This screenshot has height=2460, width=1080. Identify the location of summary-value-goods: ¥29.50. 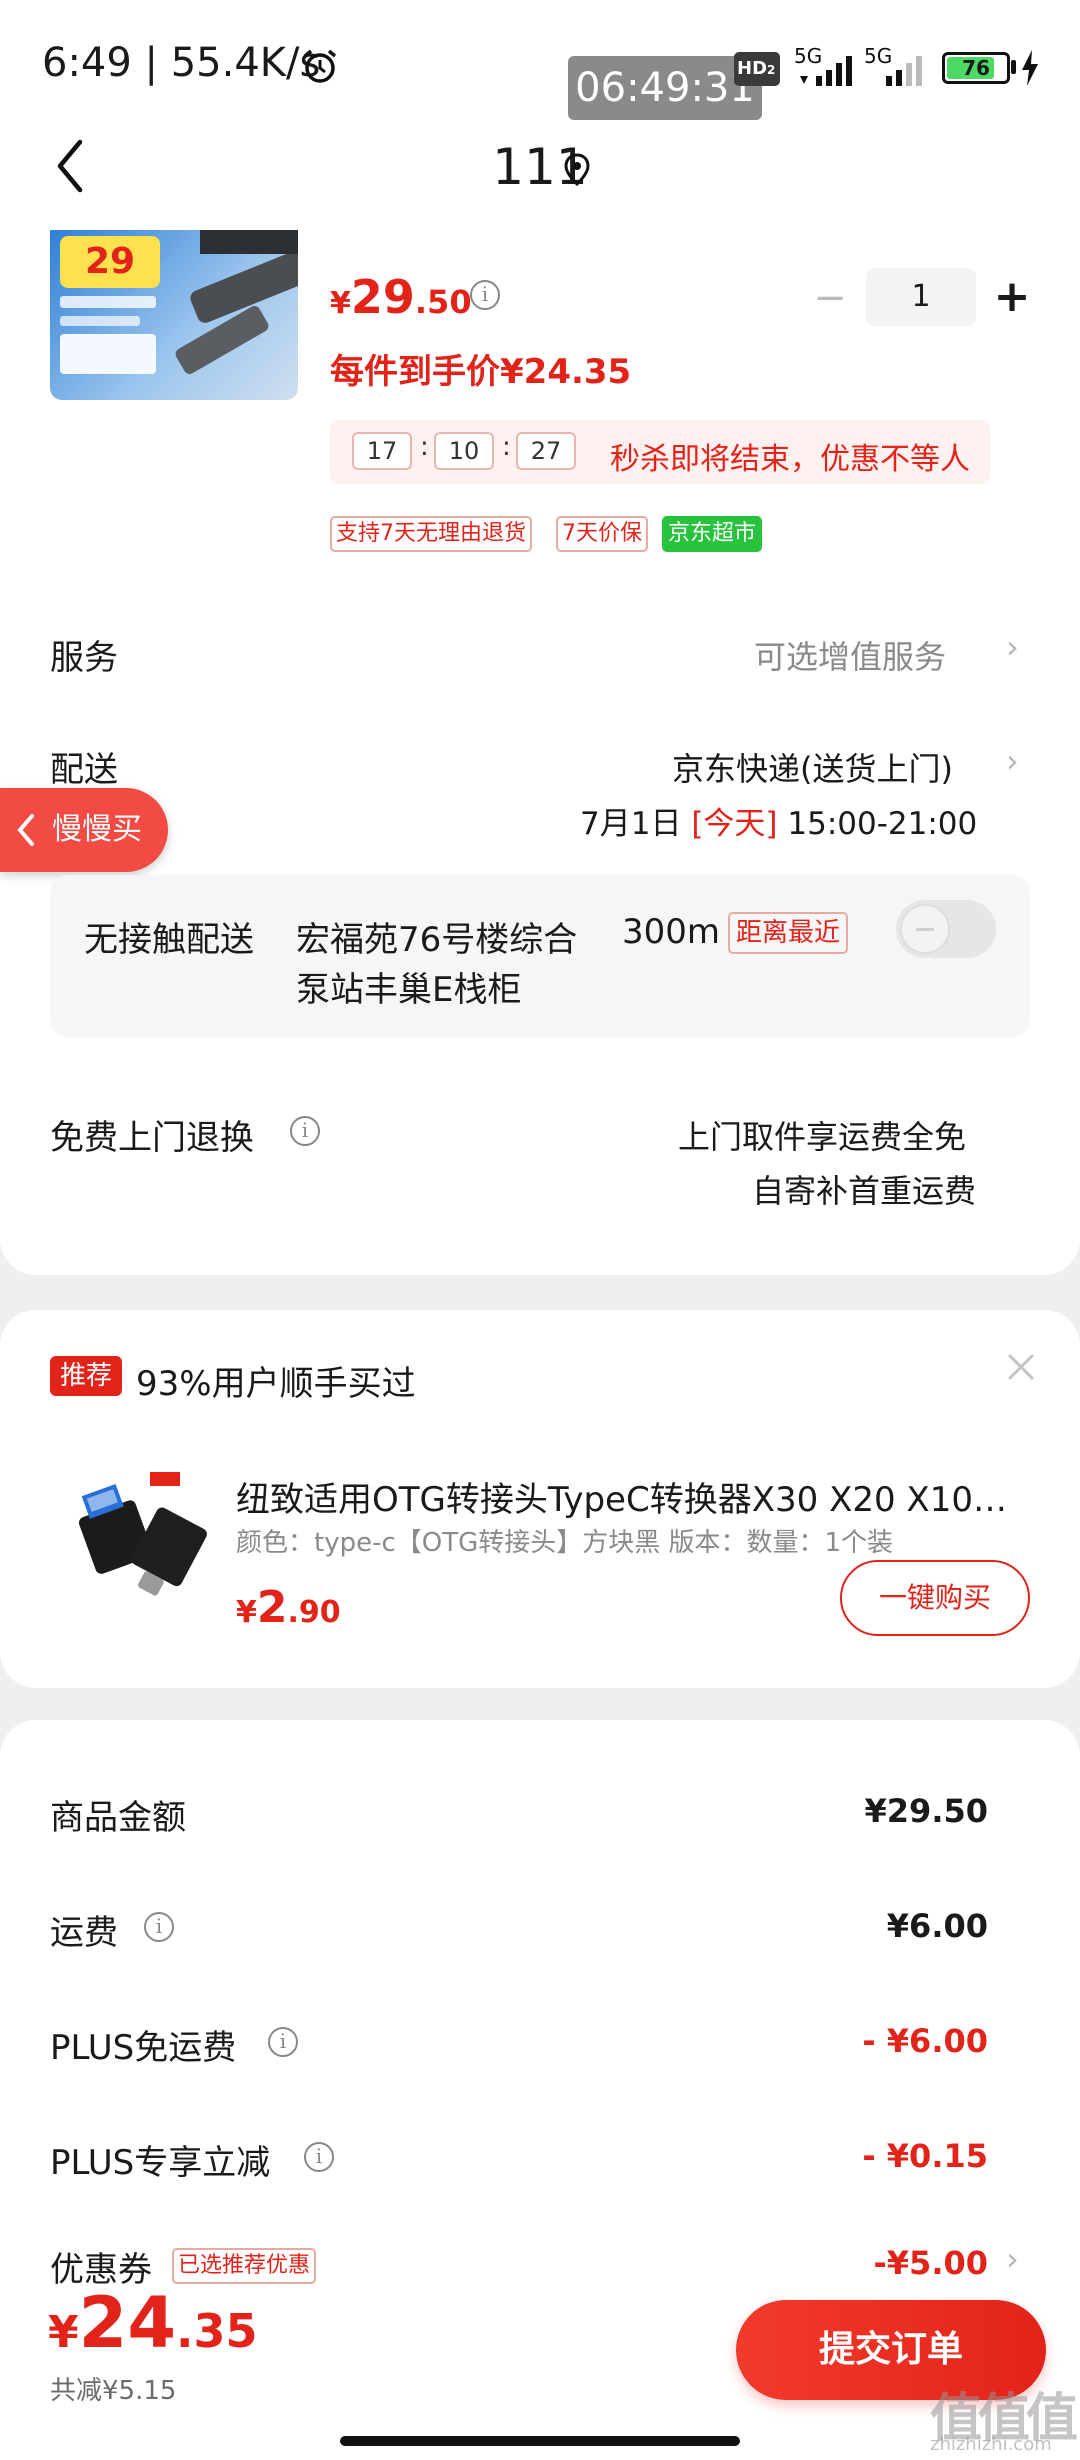
(926, 1811).